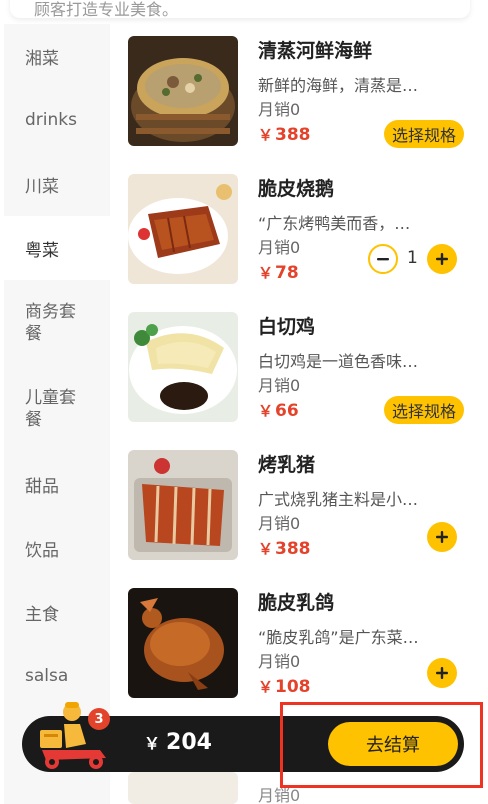 This screenshot has width=488, height=804. Describe the element at coordinates (315, 51) in the screenshot. I see `product-name: 清蒸河鲜海鲜` at that location.